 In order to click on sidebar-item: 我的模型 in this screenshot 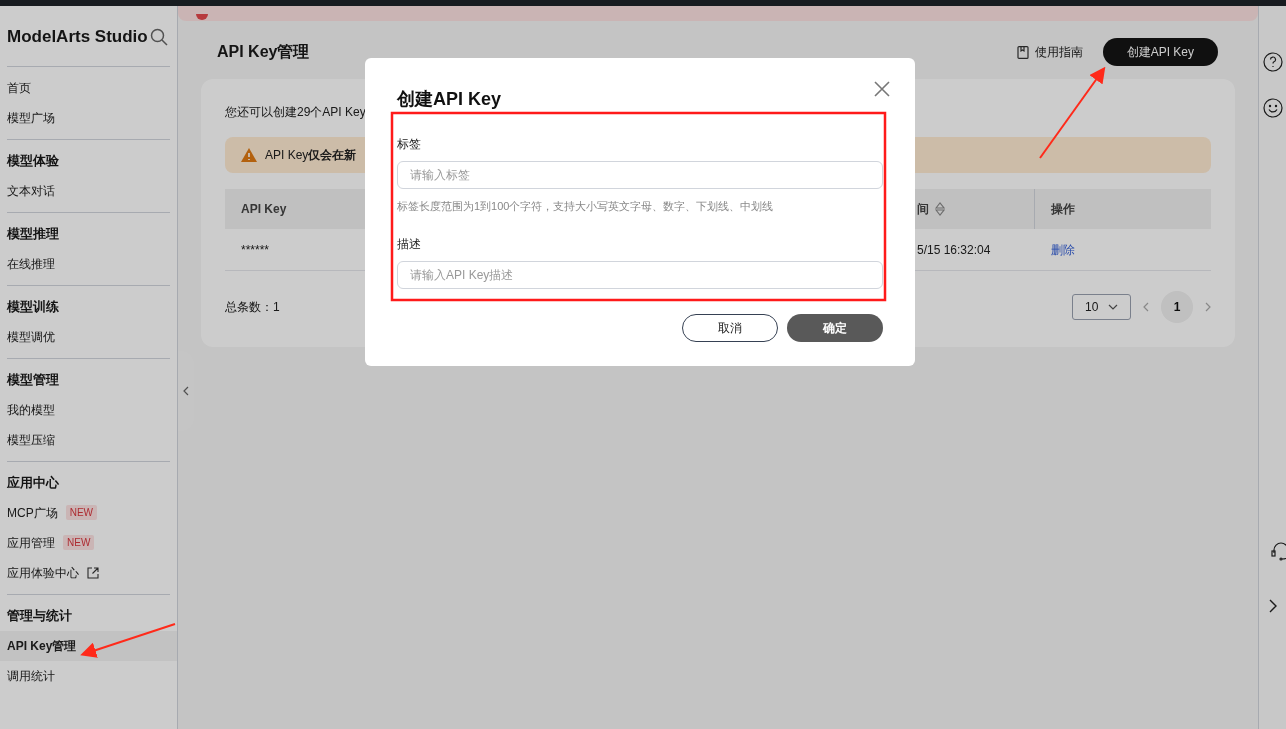, I will do `click(88, 409)`.